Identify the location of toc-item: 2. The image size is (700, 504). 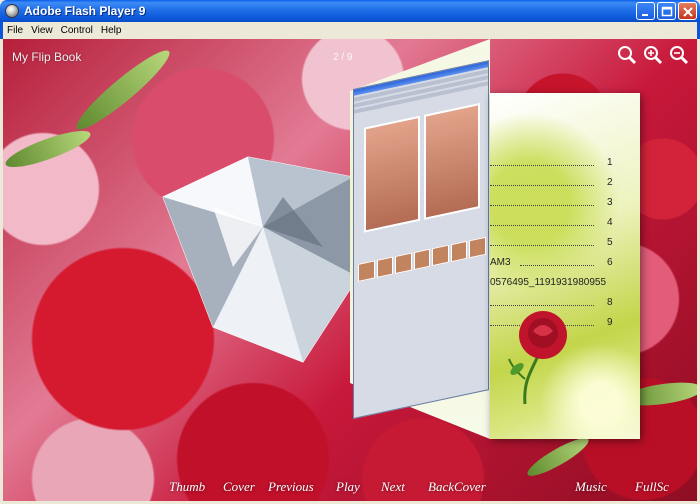
(560, 184).